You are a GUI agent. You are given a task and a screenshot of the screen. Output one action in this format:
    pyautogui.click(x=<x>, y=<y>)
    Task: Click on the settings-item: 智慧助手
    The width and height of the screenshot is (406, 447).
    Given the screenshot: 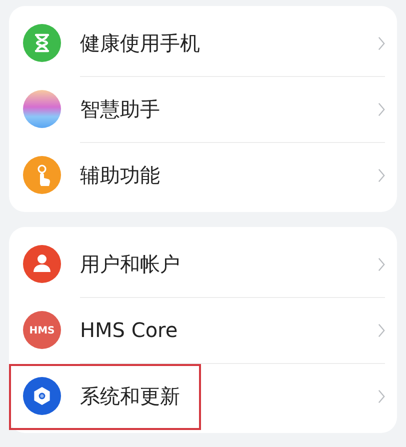 What is the action you would take?
    pyautogui.click(x=203, y=109)
    